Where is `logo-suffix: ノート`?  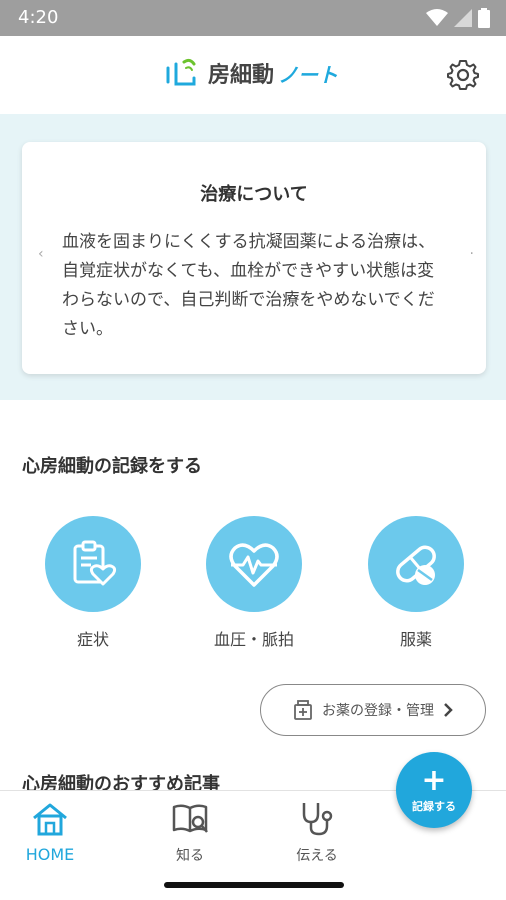 logo-suffix: ノート is located at coordinates (308, 74).